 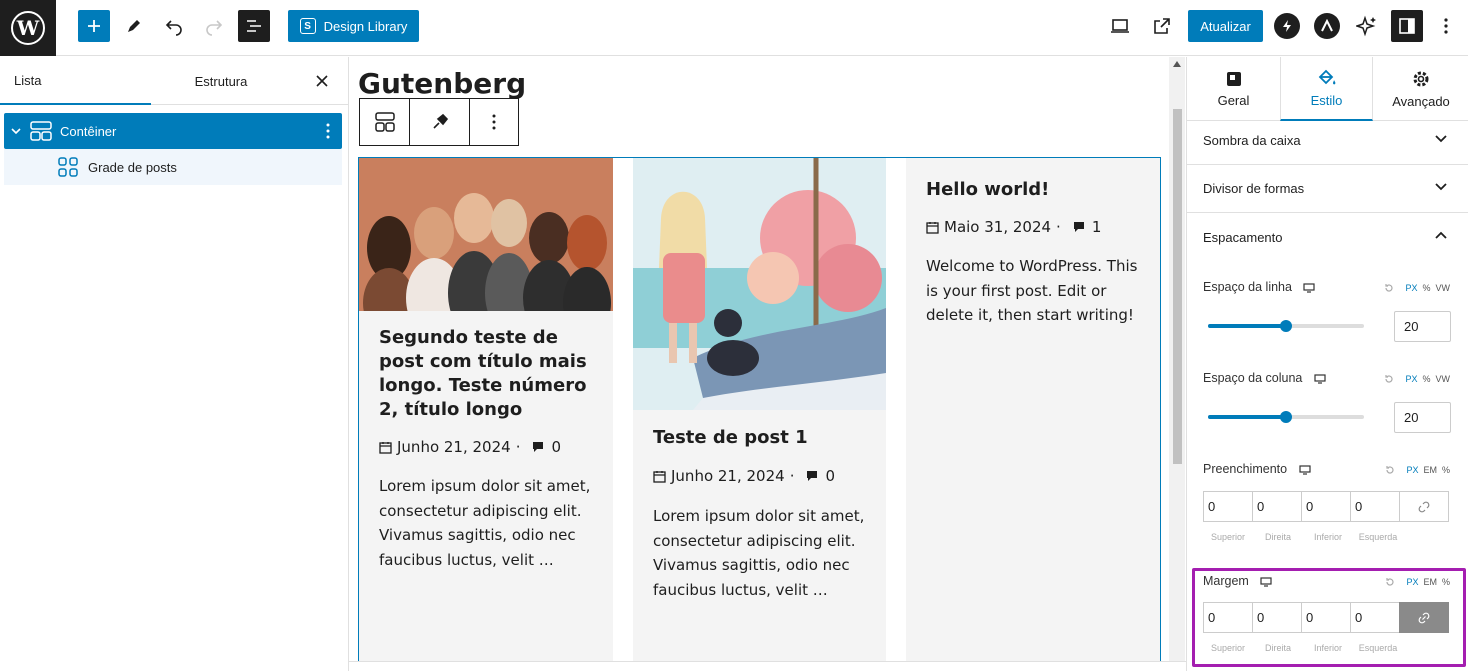 I want to click on design-library-label: Design Library, so click(x=365, y=26).